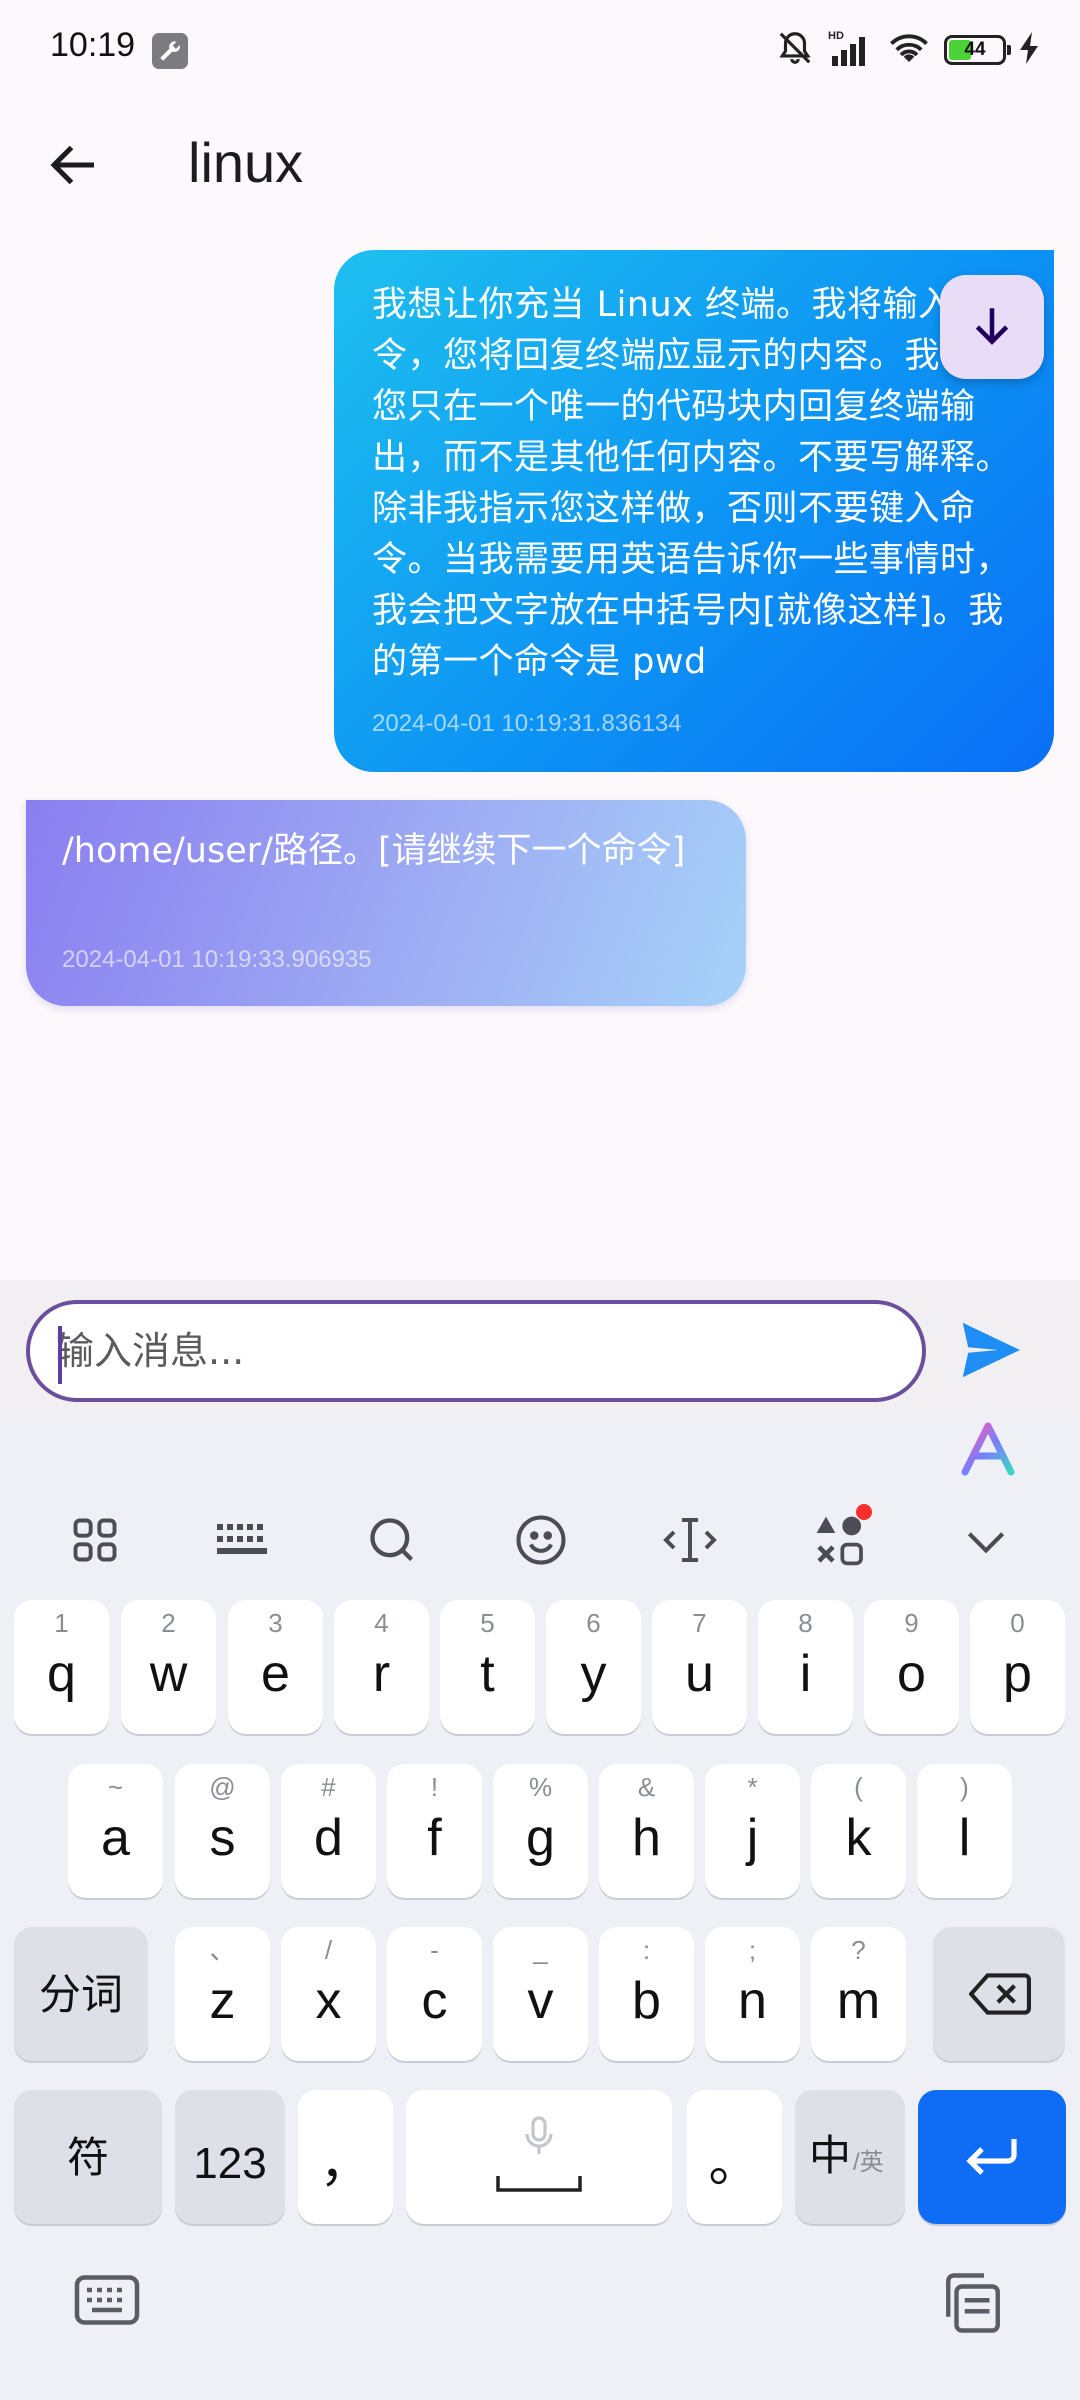 This screenshot has height=2400, width=1080. What do you see at coordinates (540, 1831) in the screenshot?
I see `key-g: % g` at bounding box center [540, 1831].